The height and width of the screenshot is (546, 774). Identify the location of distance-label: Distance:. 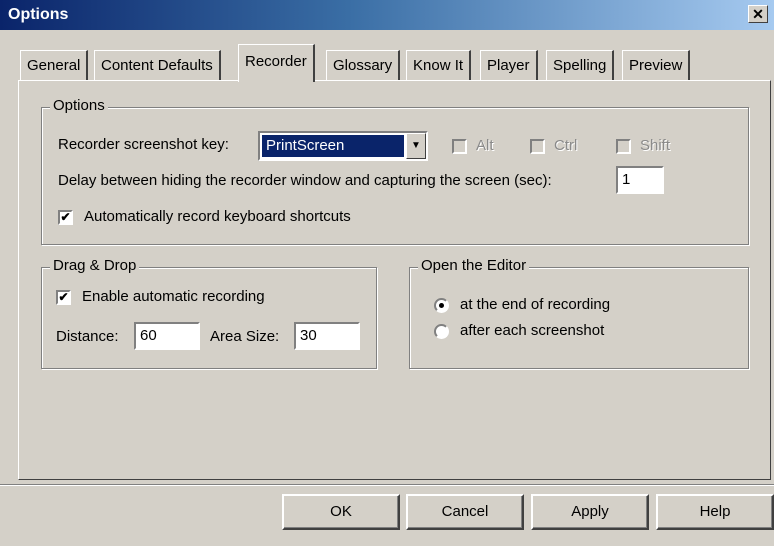
(87, 336).